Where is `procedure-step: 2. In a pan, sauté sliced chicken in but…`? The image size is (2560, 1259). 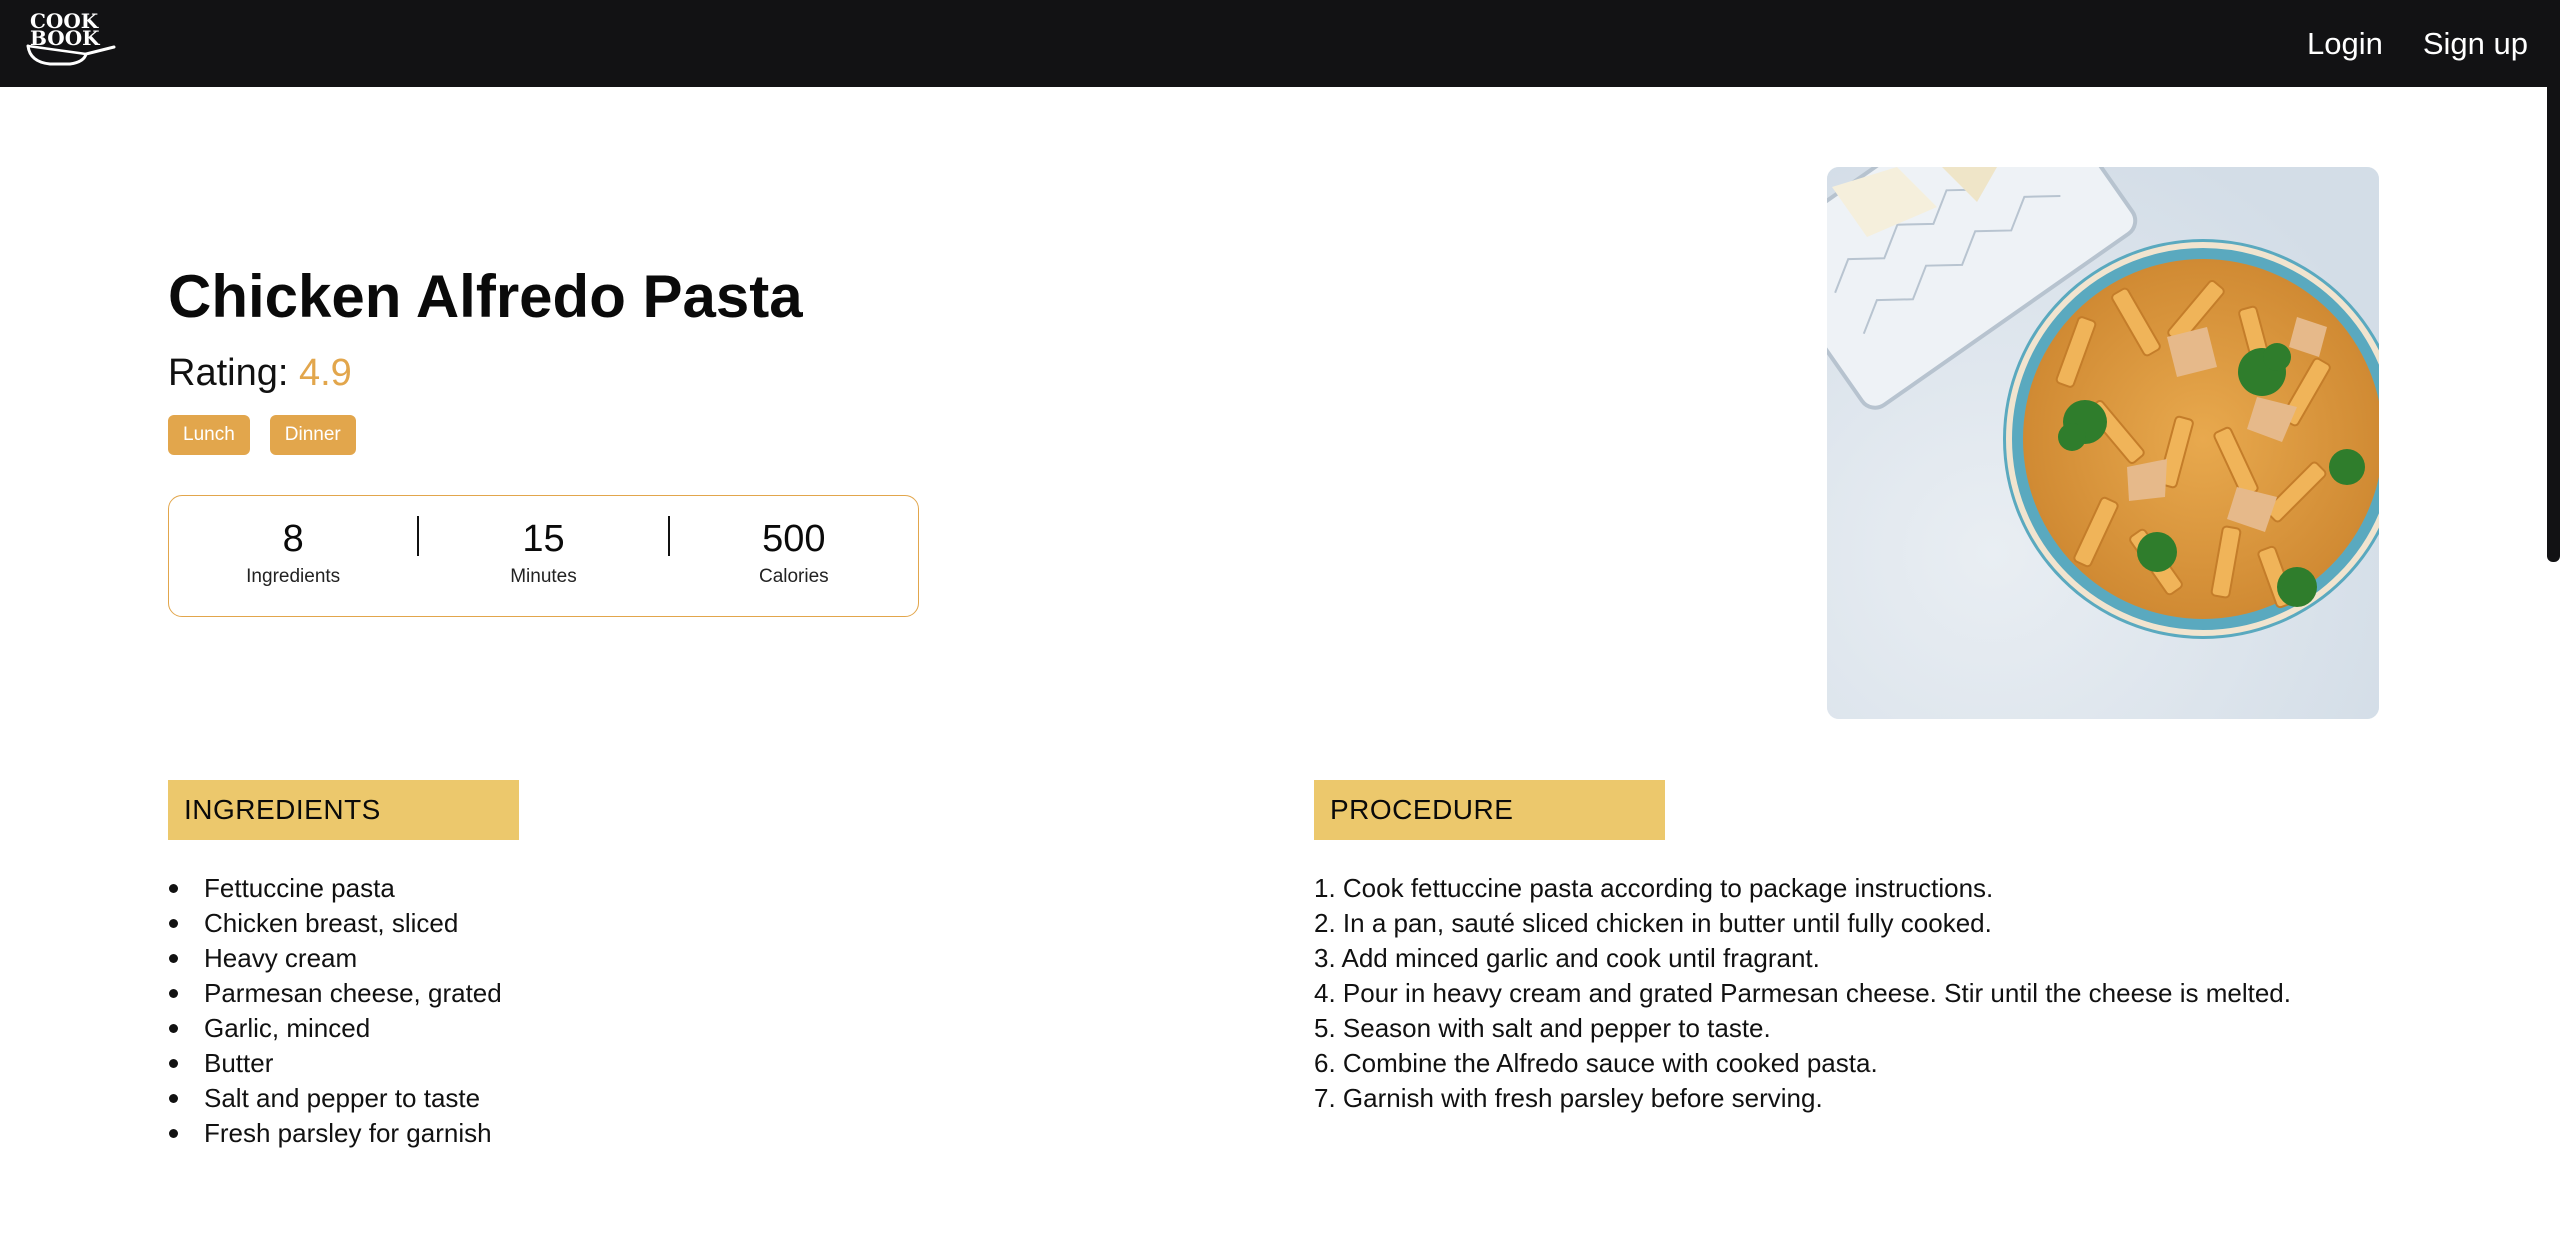
procedure-step: 2. In a pan, sauté sliced chicken in but… is located at coordinates (1653, 923).